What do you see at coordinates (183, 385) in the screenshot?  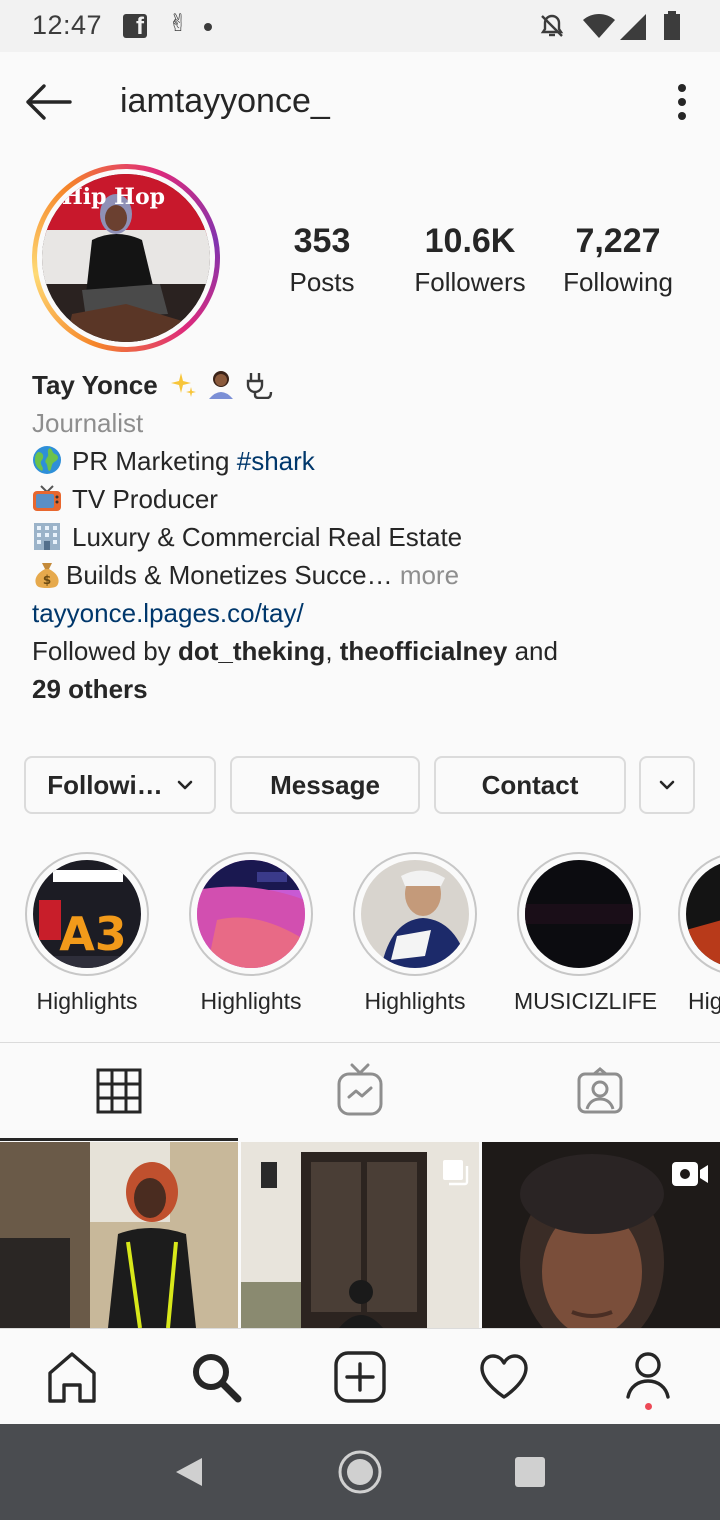 I see `sparkles-emoji-icon` at bounding box center [183, 385].